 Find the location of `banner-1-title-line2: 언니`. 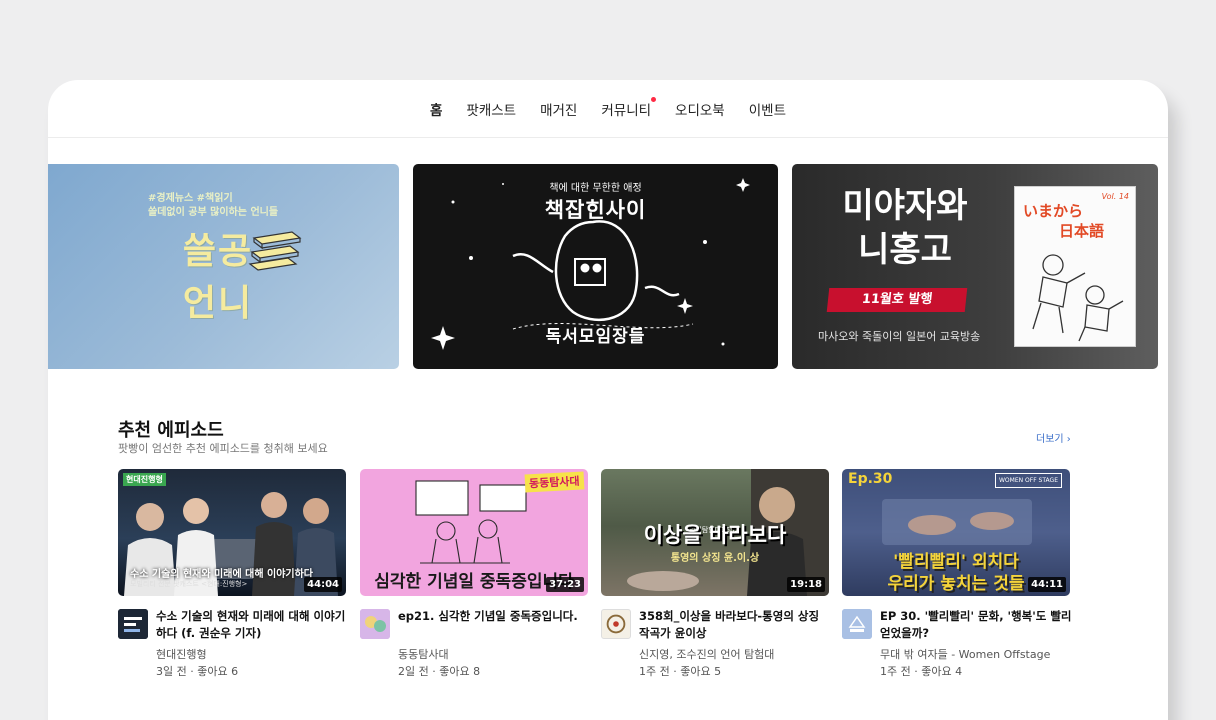

banner-1-title-line2: 언니 is located at coordinates (218, 303).